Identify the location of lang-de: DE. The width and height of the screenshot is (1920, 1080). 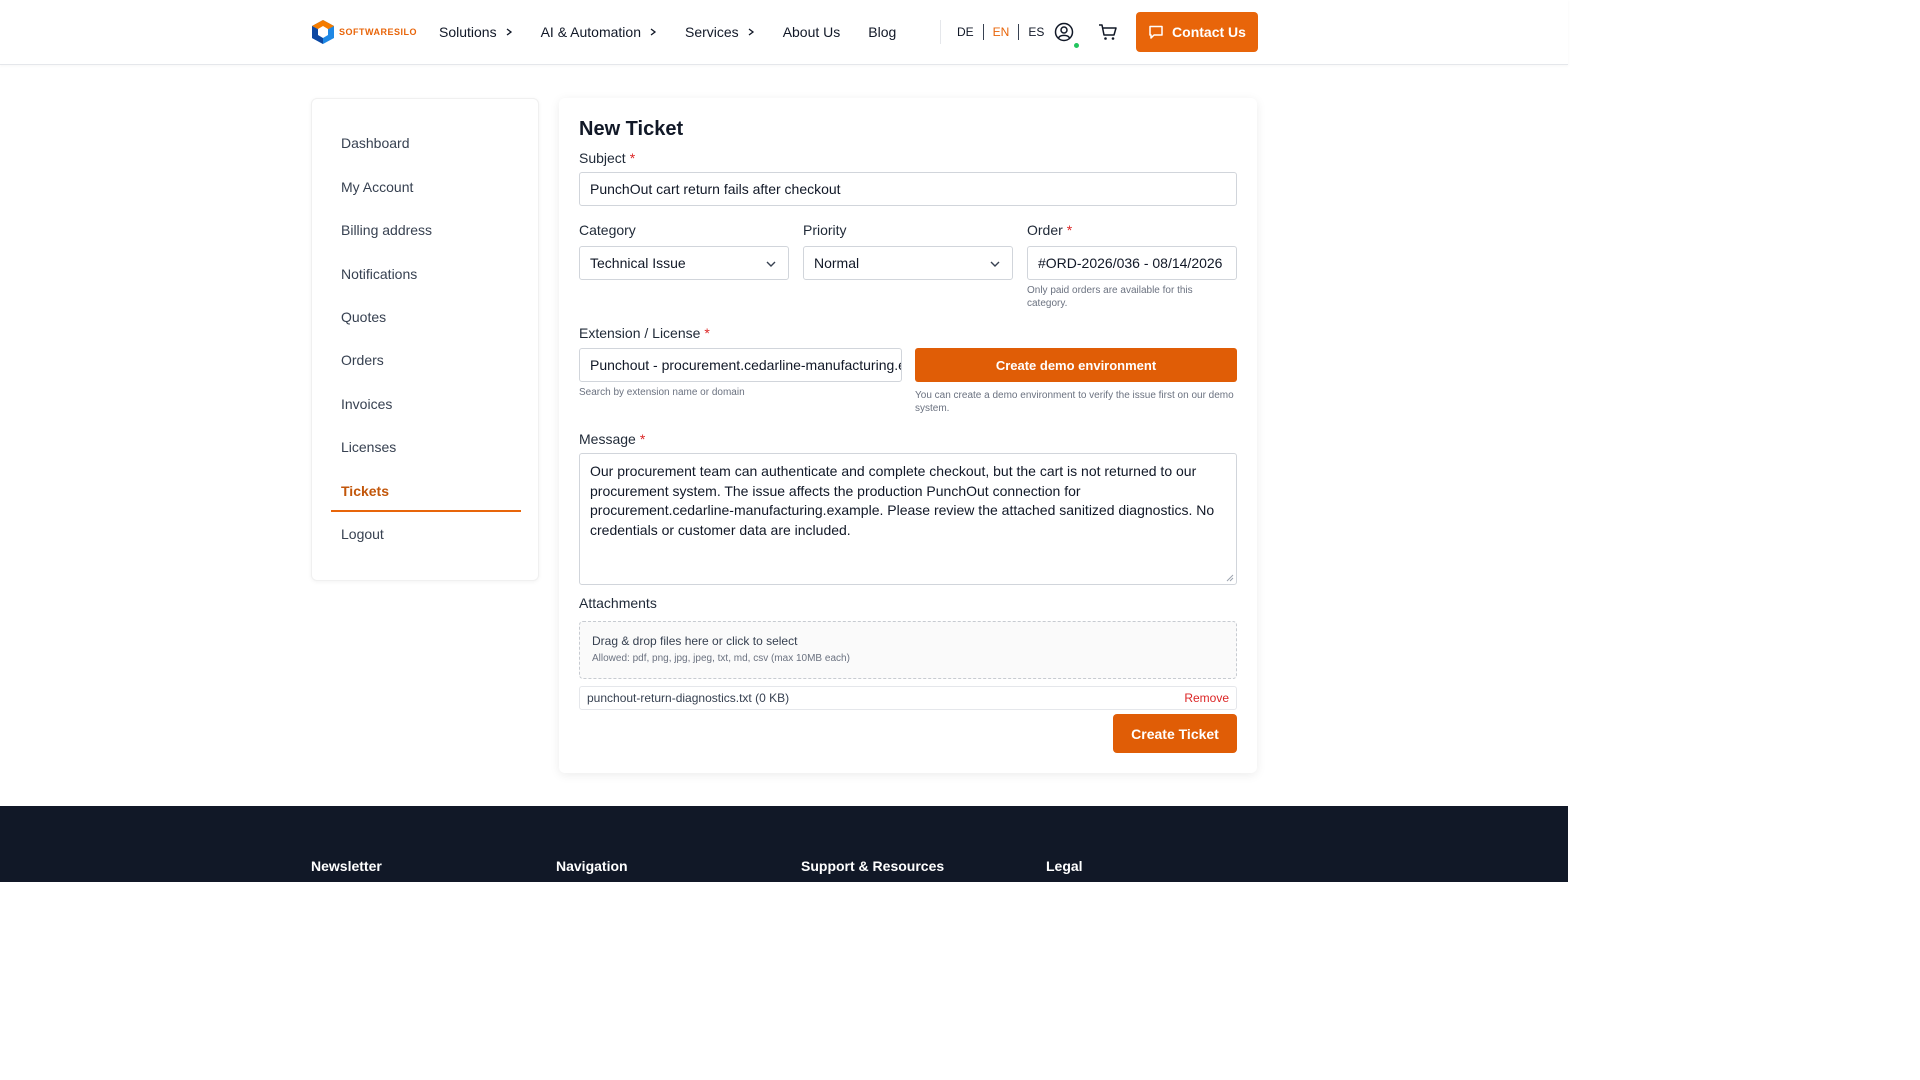
(965, 32).